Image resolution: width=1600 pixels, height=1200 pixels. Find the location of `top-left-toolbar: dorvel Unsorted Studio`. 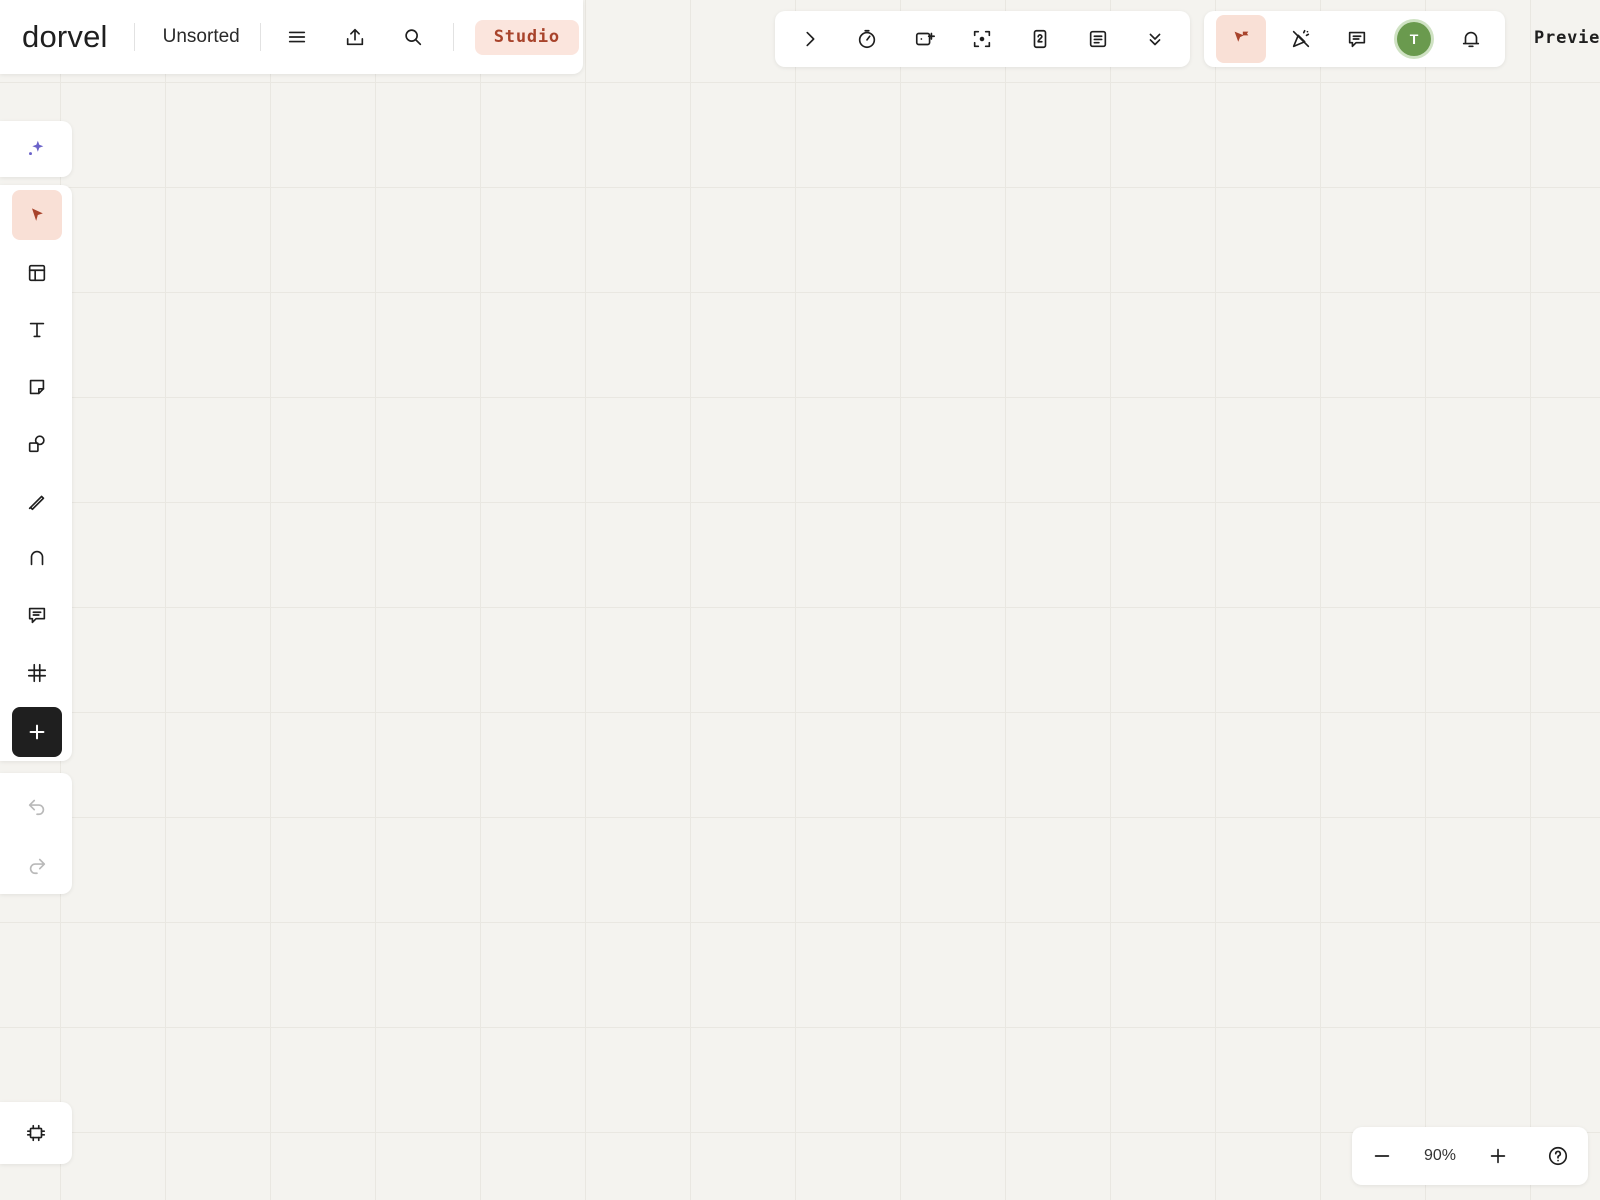

top-left-toolbar: dorvel Unsorted Studio is located at coordinates (291, 37).